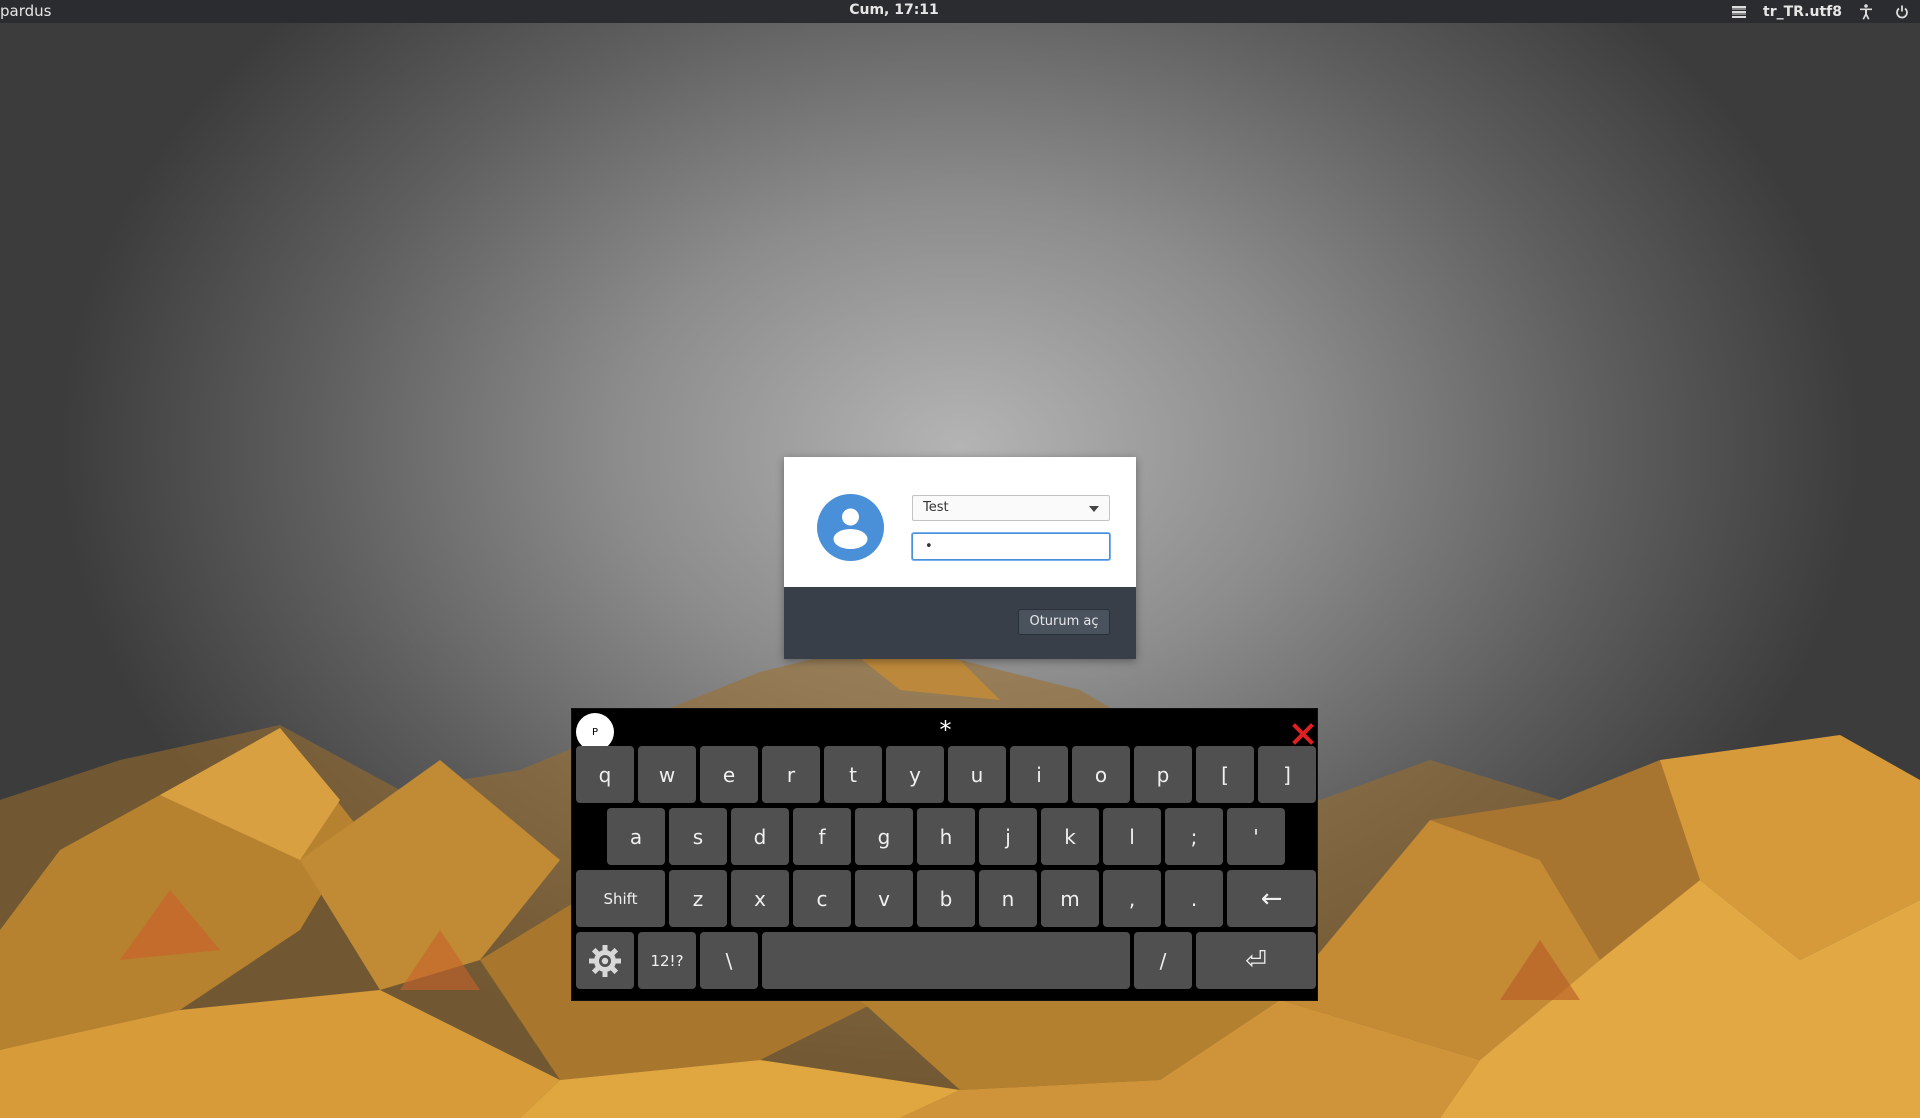 This screenshot has width=1920, height=1118. I want to click on login-dialog: Test Oturum aç, so click(960, 558).